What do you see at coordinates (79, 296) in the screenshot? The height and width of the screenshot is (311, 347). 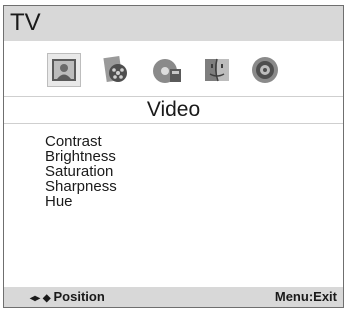 I see `position-label: Position` at bounding box center [79, 296].